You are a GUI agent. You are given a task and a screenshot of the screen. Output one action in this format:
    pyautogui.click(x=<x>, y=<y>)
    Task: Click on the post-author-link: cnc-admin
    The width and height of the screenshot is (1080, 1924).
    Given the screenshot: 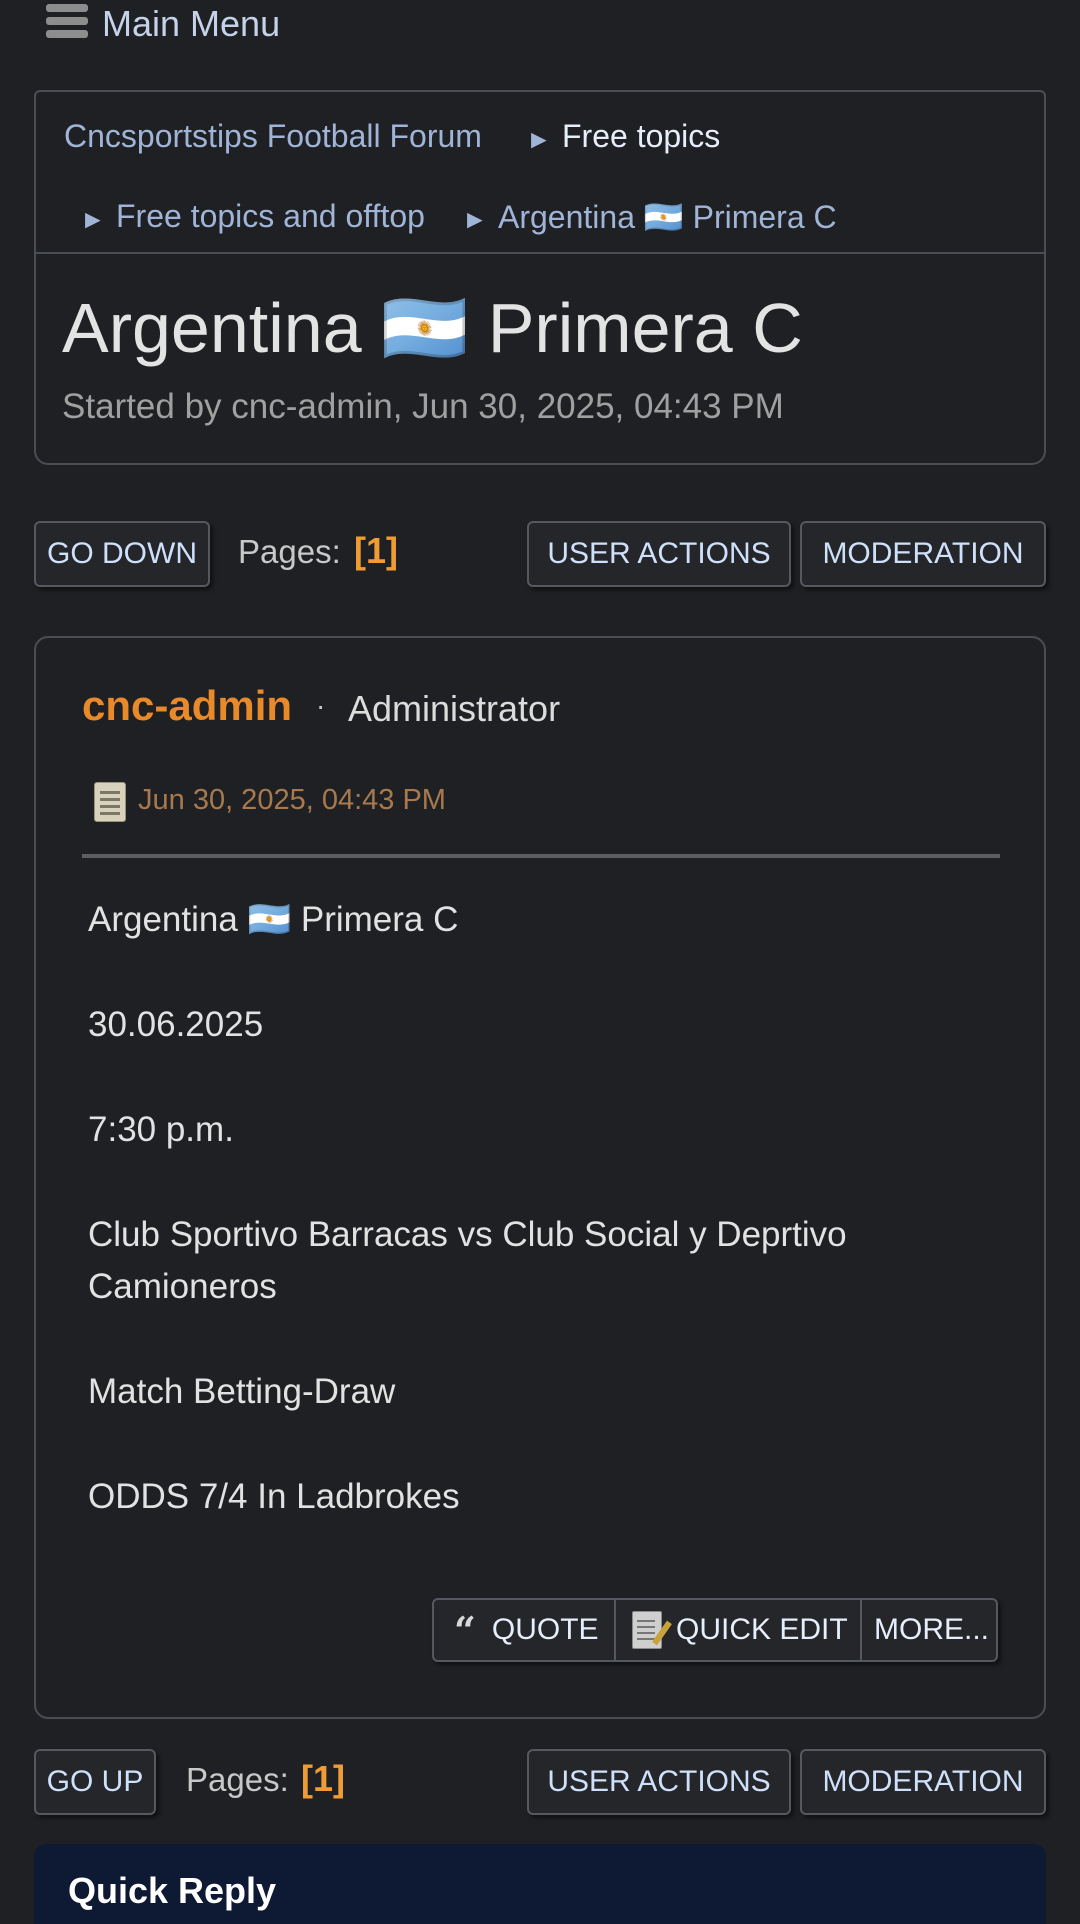 What is the action you would take?
    pyautogui.click(x=187, y=706)
    